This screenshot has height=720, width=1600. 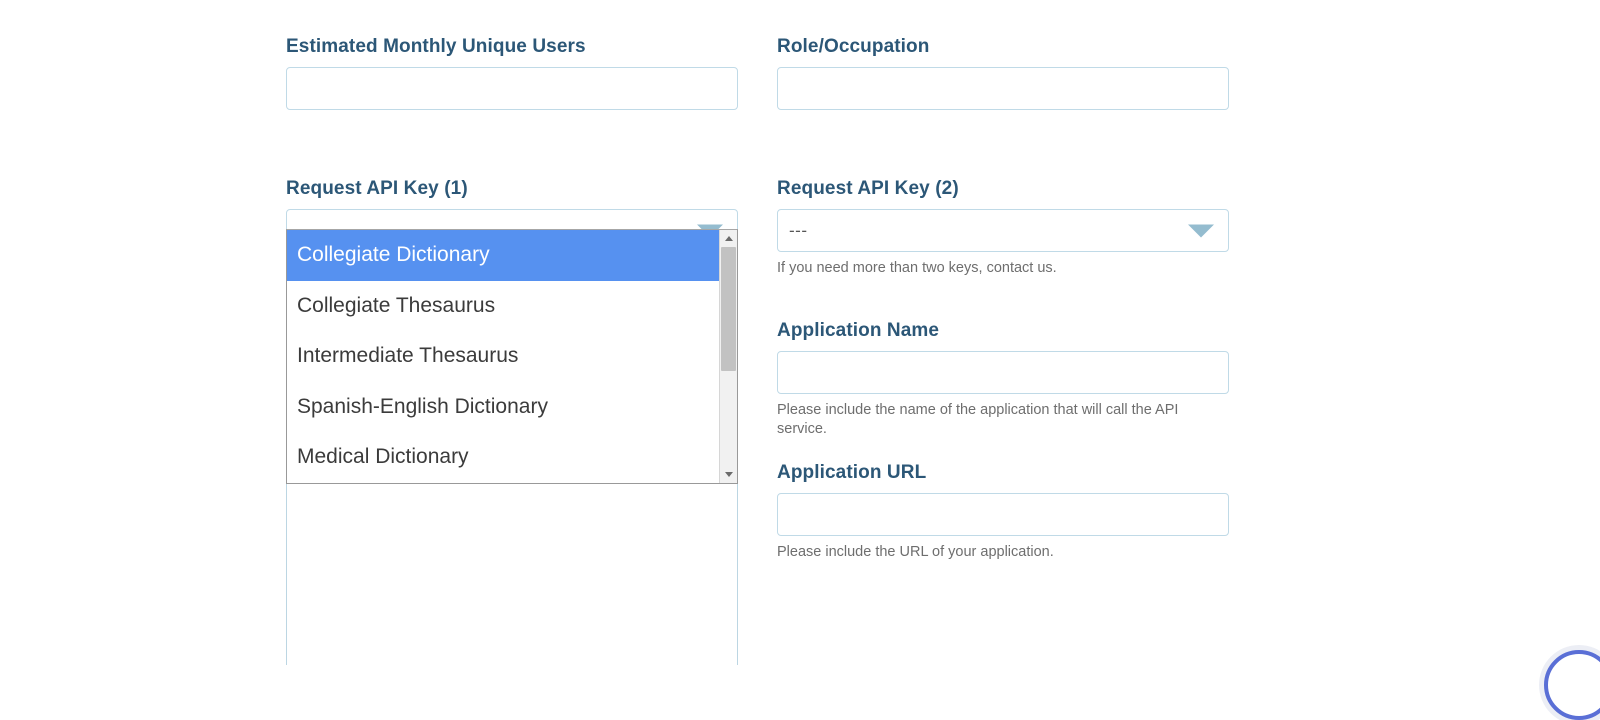 I want to click on scrollbar-down-button, so click(x=728, y=474).